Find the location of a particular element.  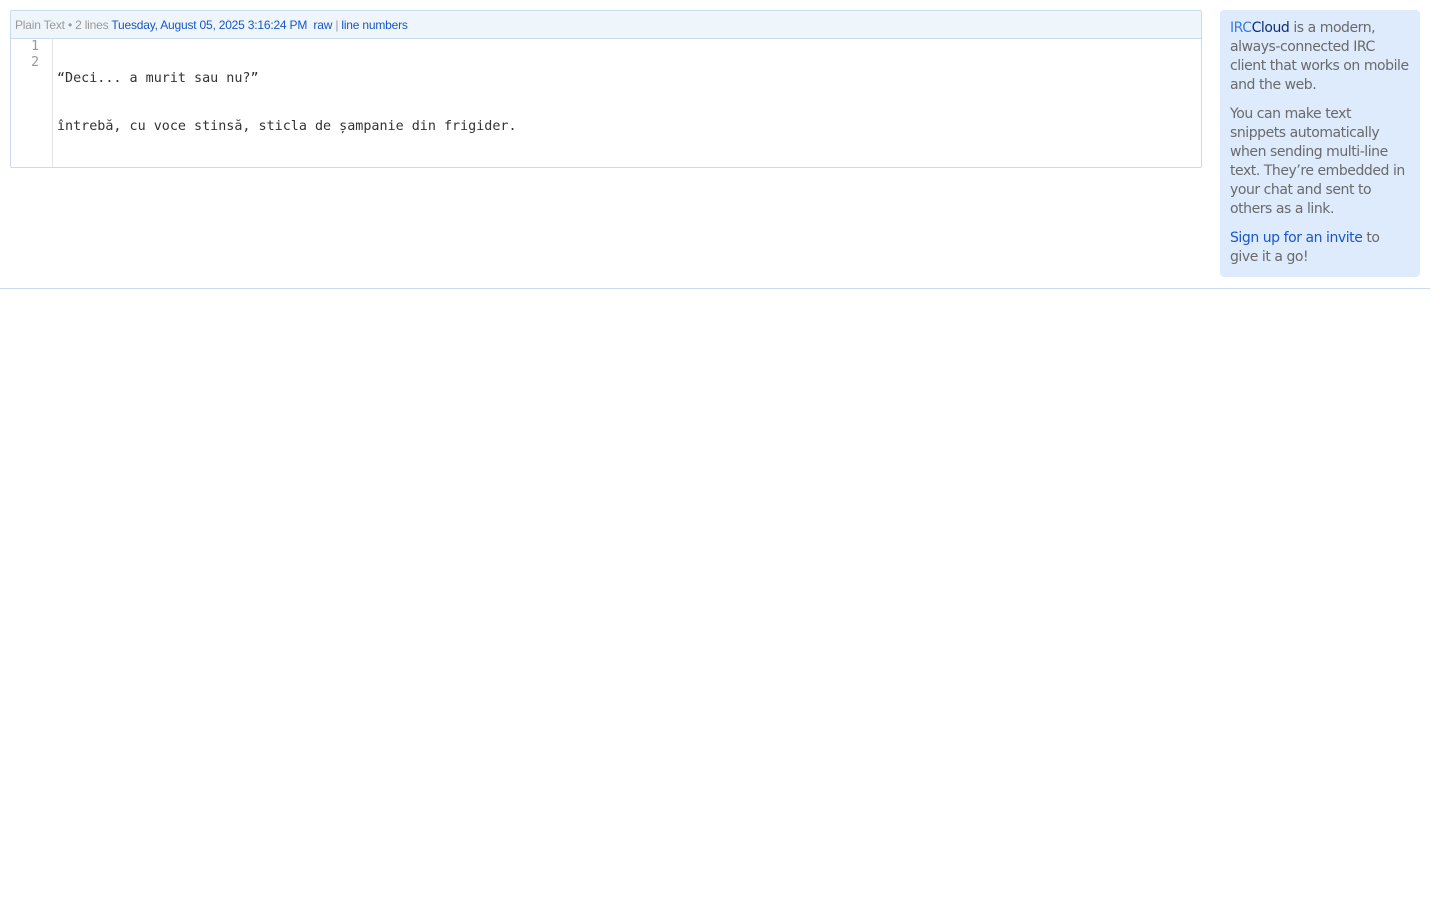

line-number: 2 is located at coordinates (34, 62).